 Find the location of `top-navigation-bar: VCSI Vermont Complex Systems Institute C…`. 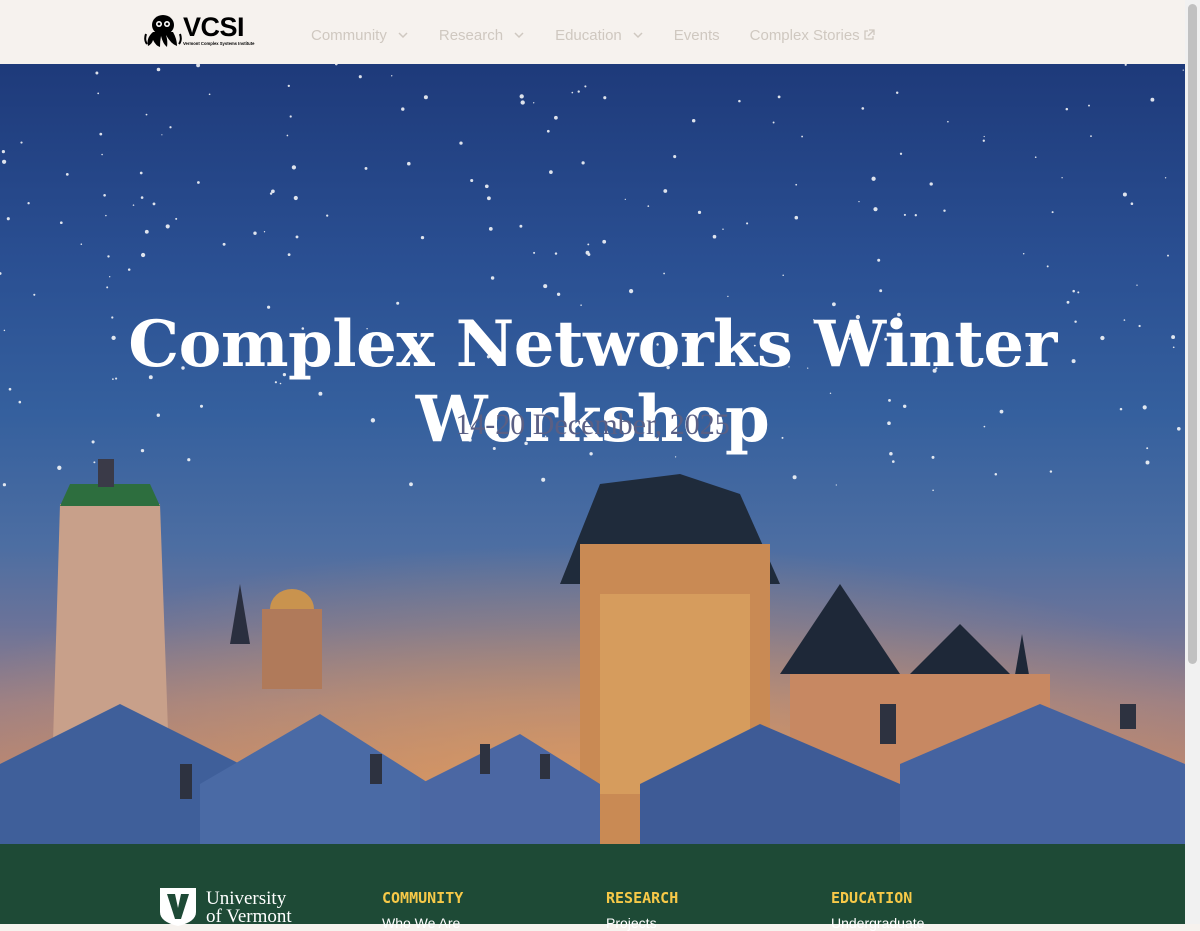

top-navigation-bar: VCSI Vermont Complex Systems Institute C… is located at coordinates (592, 32).